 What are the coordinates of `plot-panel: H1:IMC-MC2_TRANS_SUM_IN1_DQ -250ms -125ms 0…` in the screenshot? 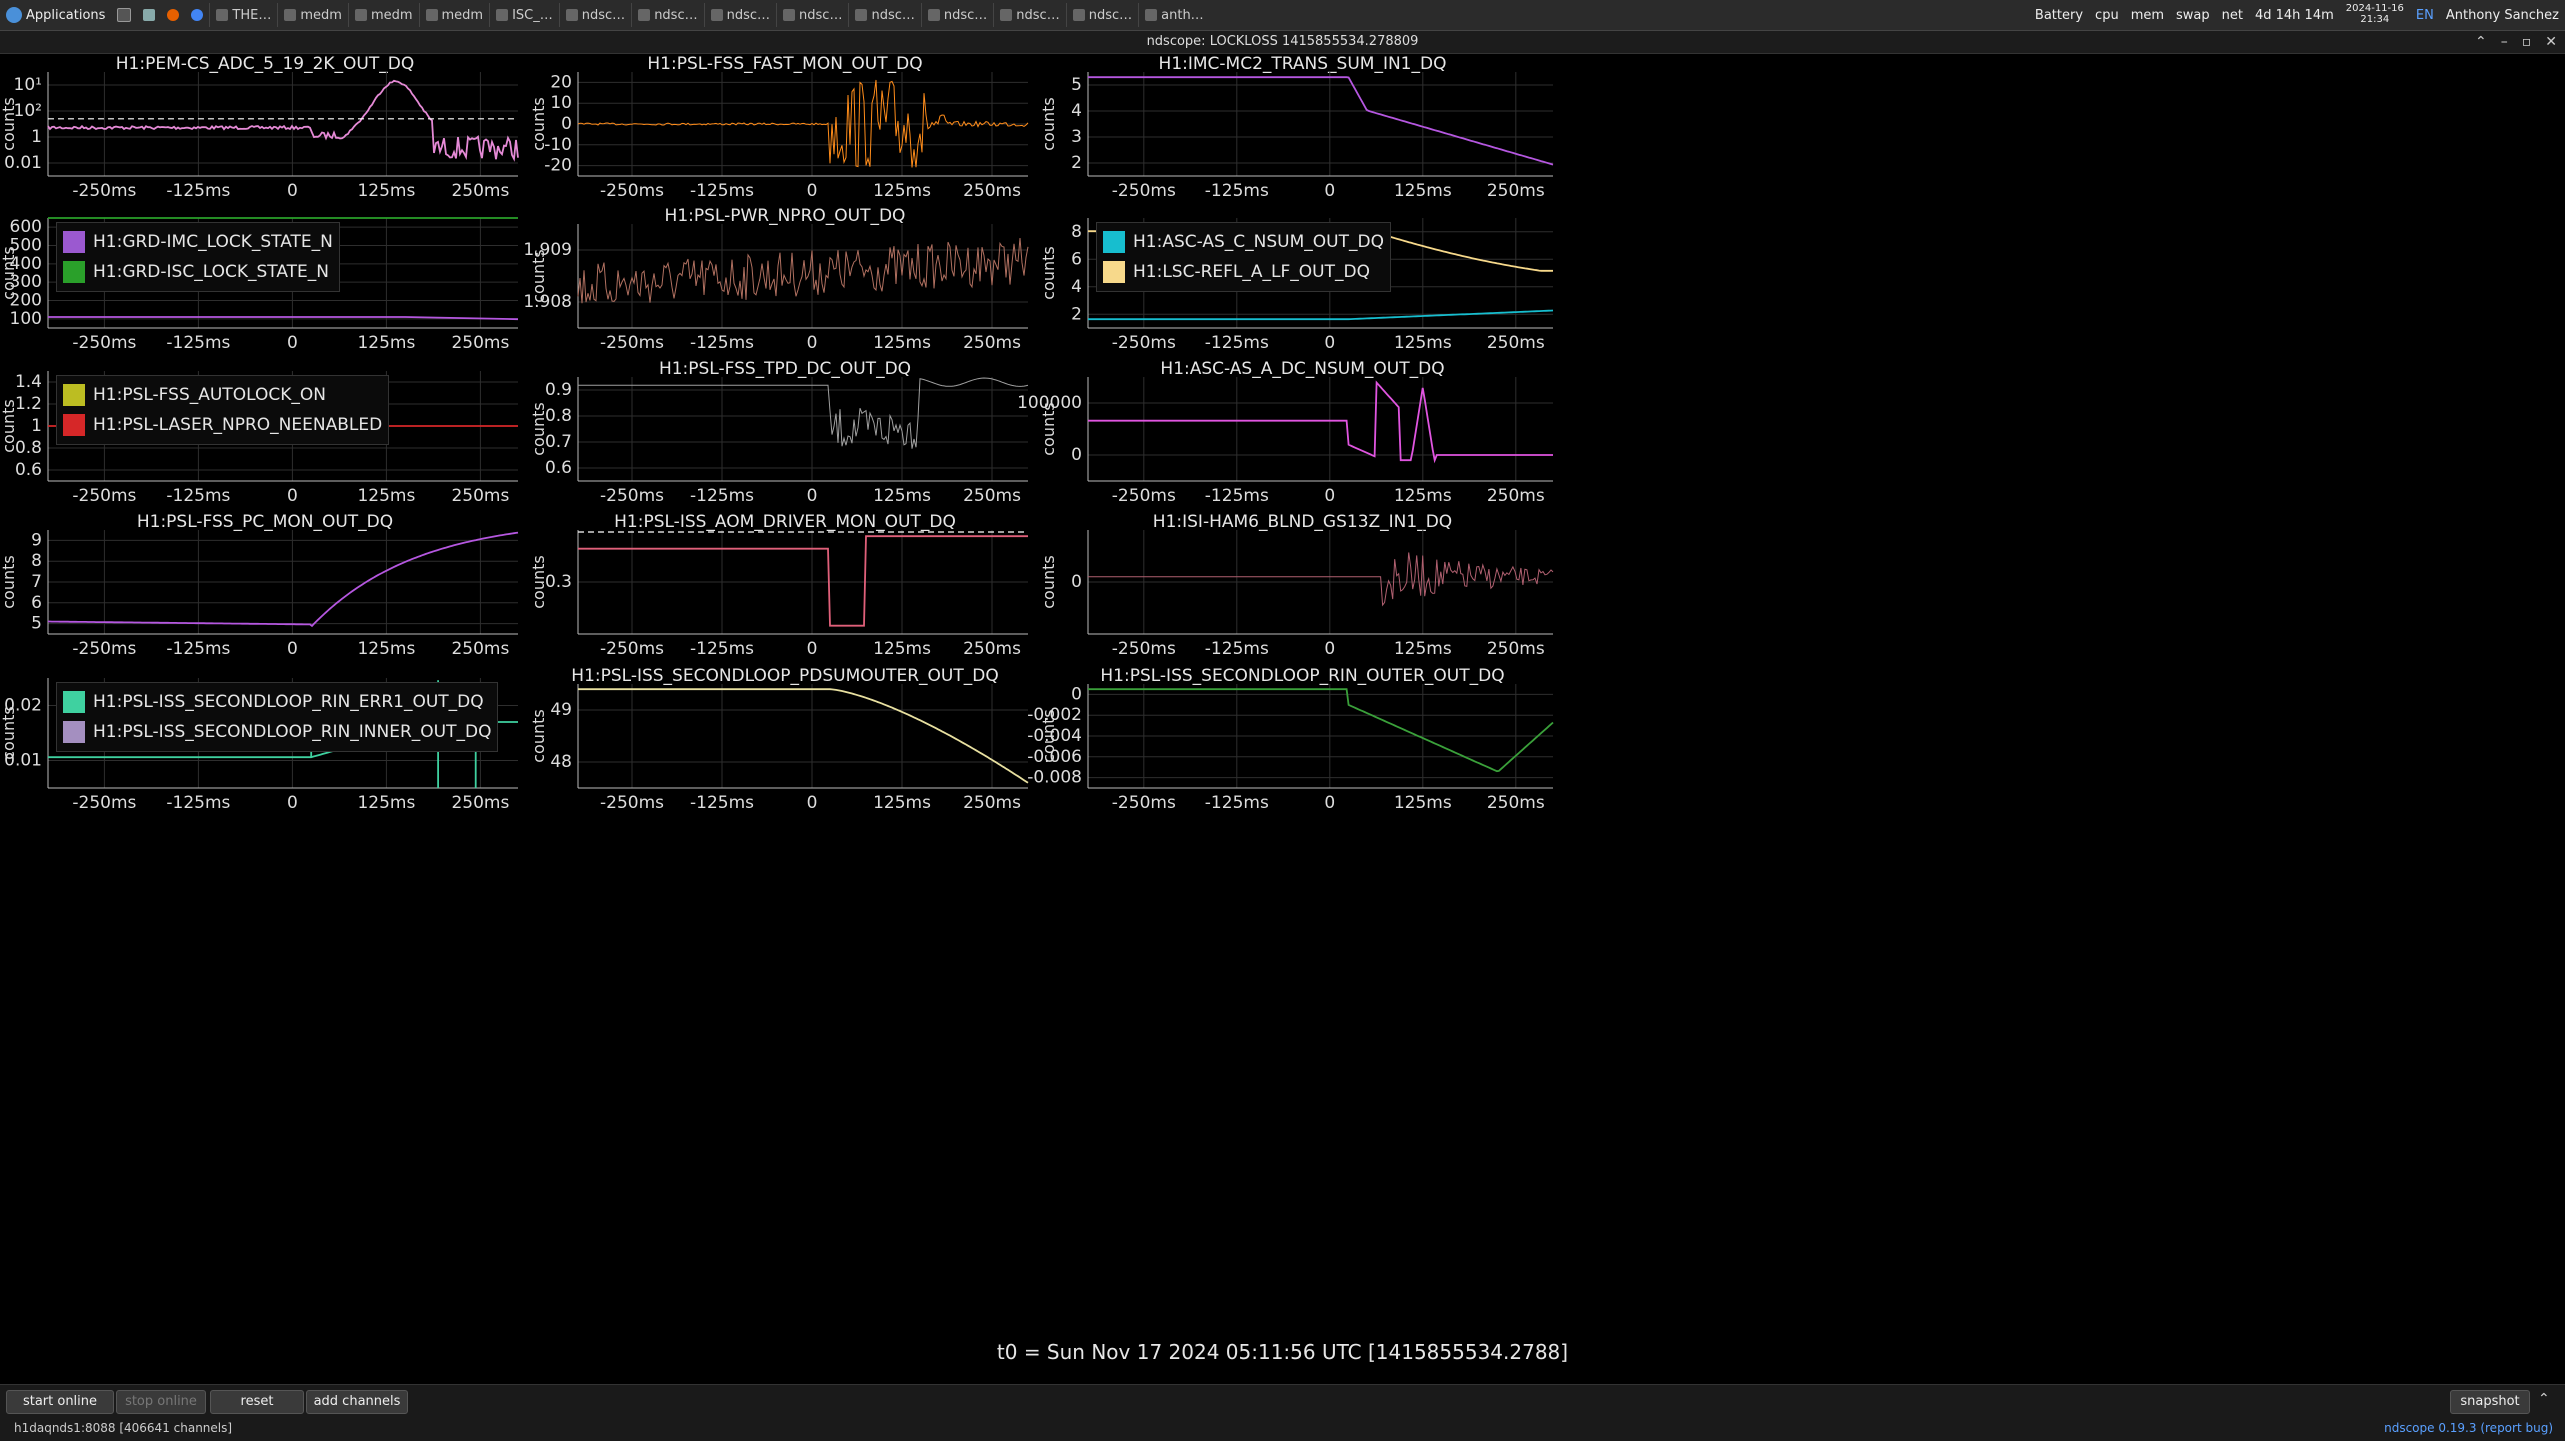 It's located at (1302, 129).